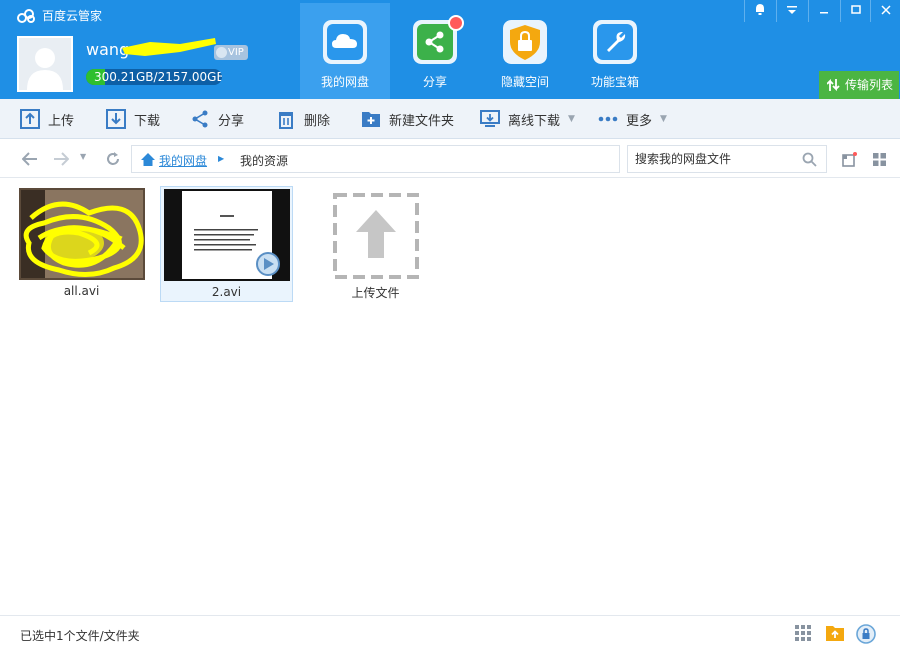  What do you see at coordinates (80, 636) in the screenshot?
I see `selection-status: 已选中1个文件/文件夹` at bounding box center [80, 636].